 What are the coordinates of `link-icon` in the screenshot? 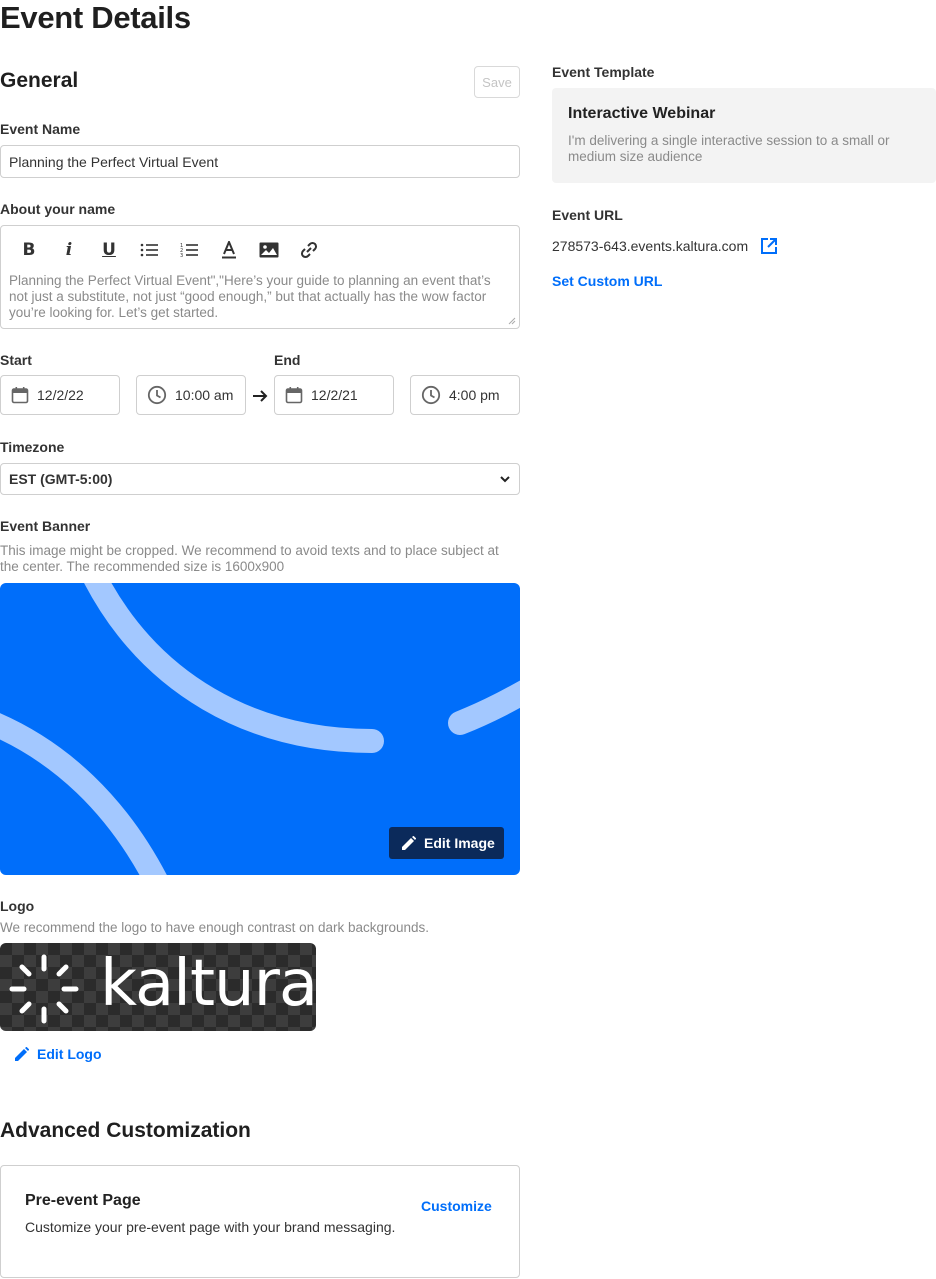 It's located at (309, 250).